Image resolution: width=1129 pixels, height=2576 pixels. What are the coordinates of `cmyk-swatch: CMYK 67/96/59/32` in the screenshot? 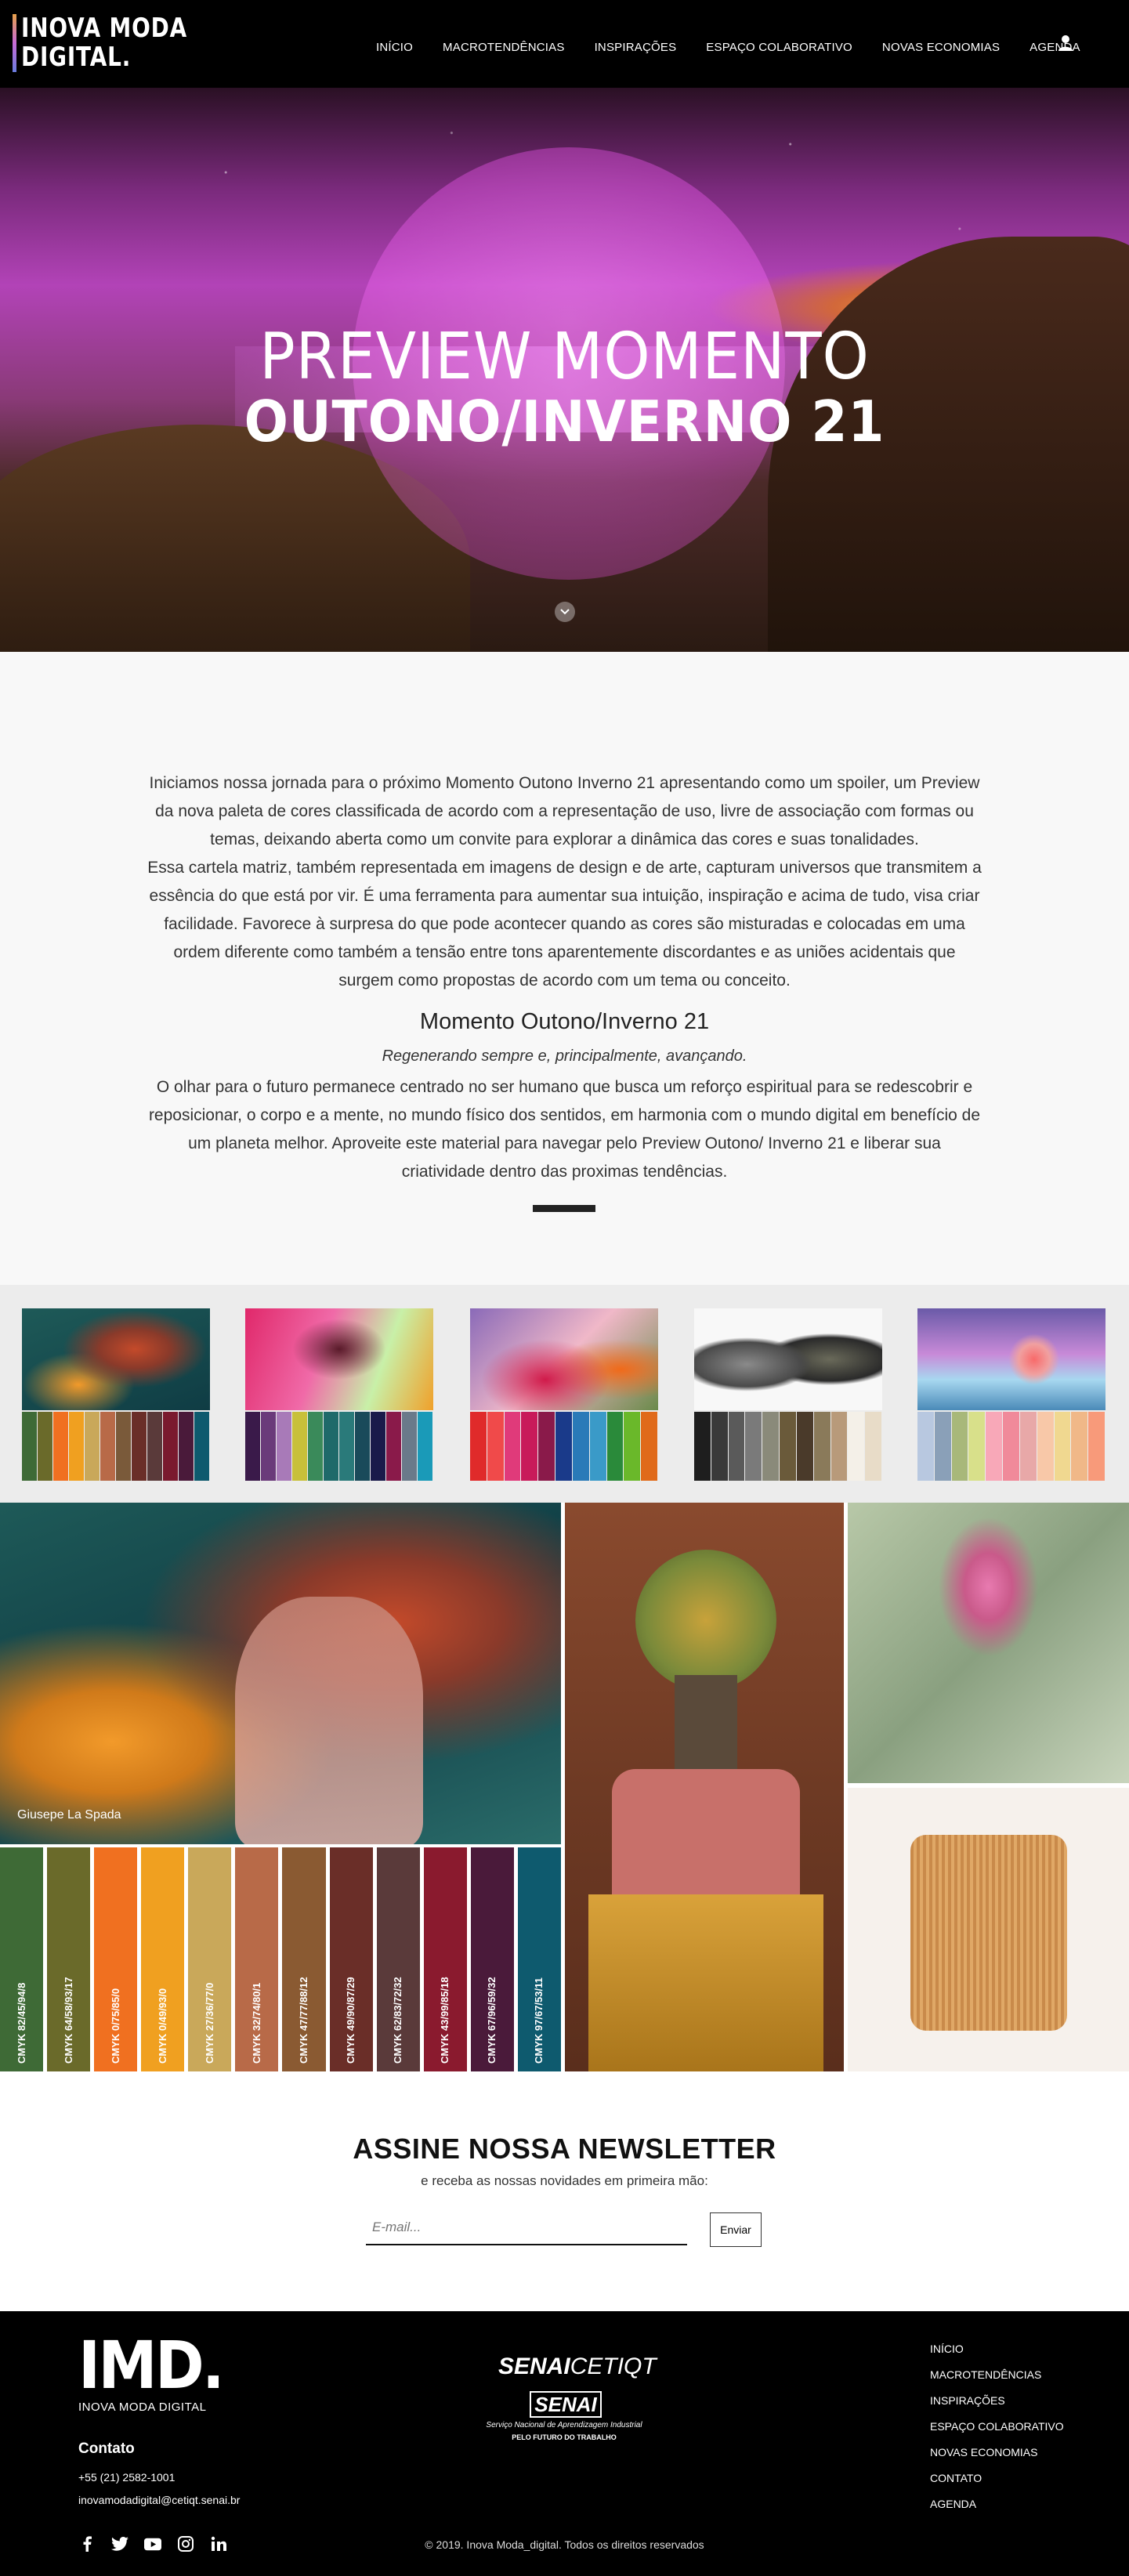 It's located at (492, 1959).